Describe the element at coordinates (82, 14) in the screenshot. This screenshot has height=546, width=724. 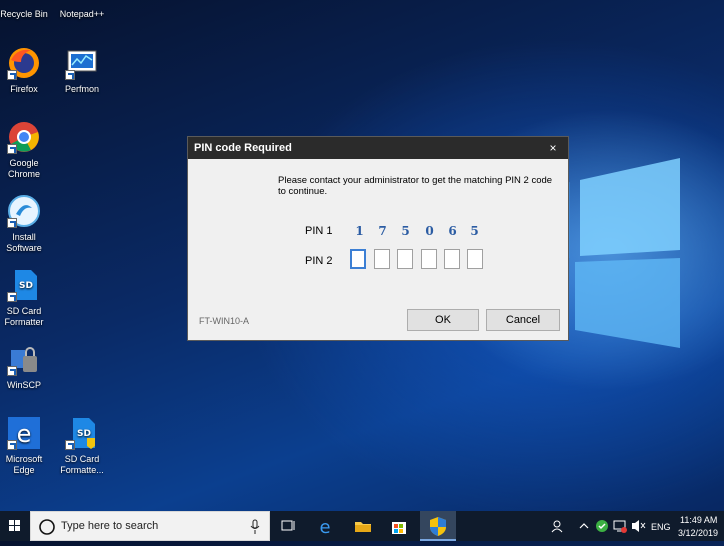
I see `desktop-icon-label: Notepad++` at that location.